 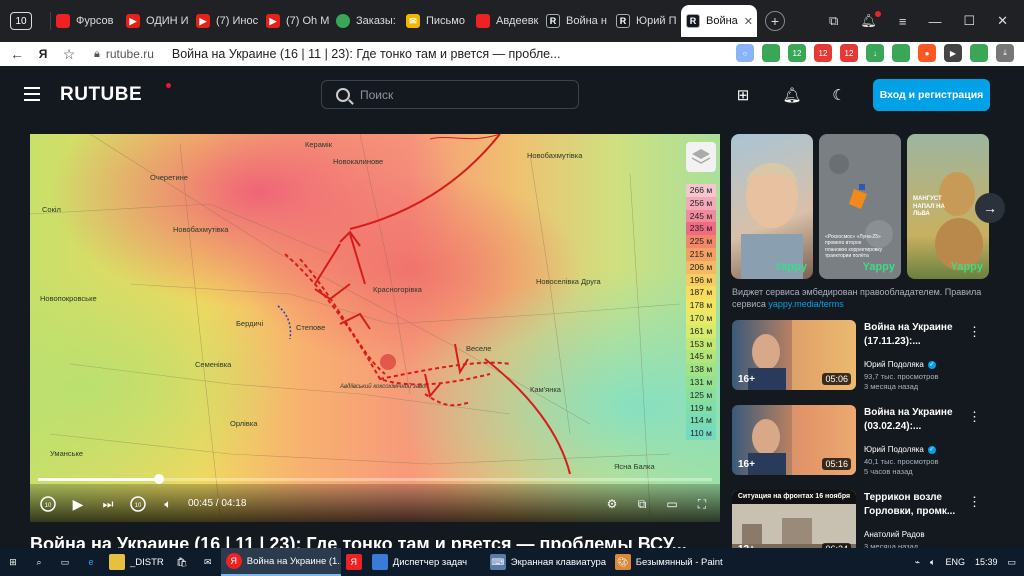 I want to click on browser-tab: ▶ ОДИН И, so click(x=156, y=21).